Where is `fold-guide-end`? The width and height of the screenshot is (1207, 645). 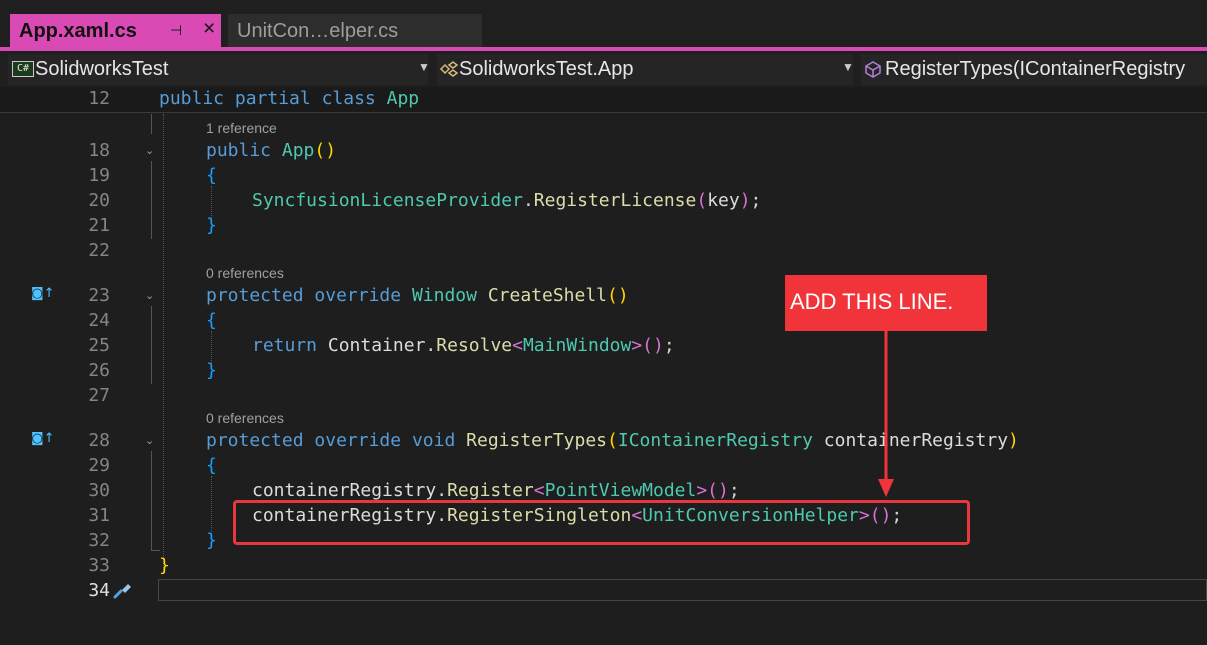
fold-guide-end is located at coordinates (155, 550).